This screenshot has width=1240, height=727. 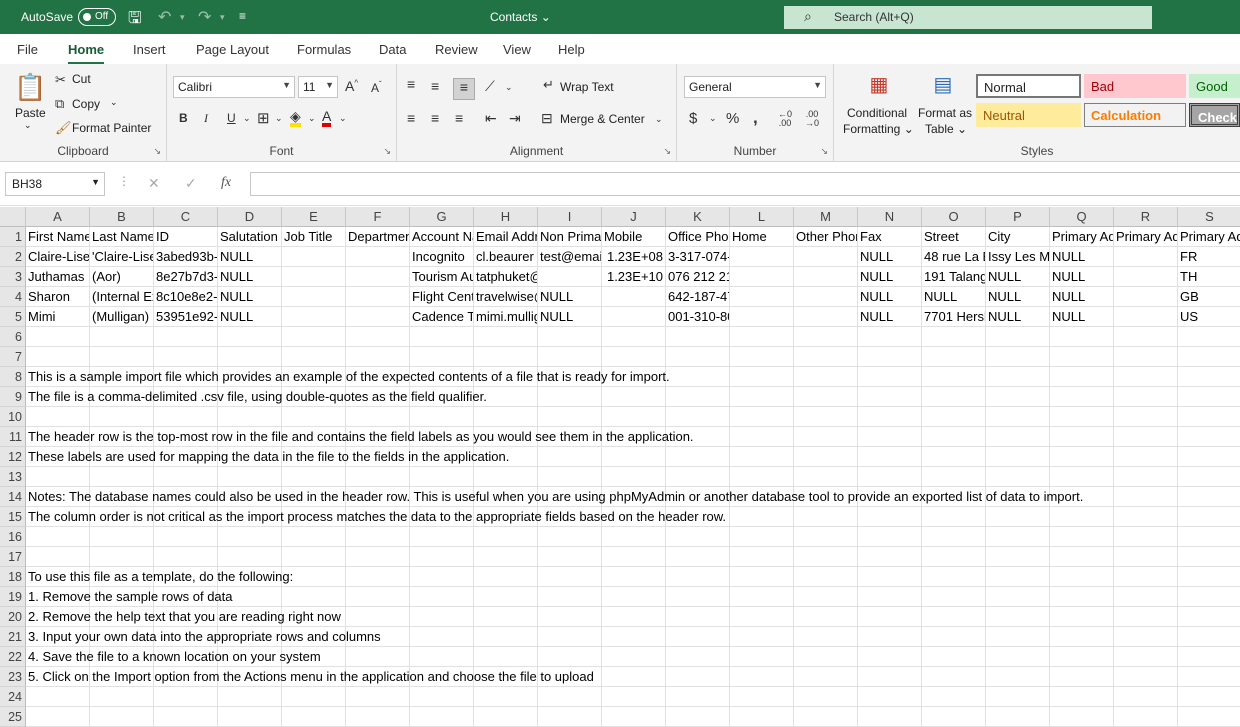 What do you see at coordinates (490, 86) in the screenshot?
I see `orientation-icon: ⟋` at bounding box center [490, 86].